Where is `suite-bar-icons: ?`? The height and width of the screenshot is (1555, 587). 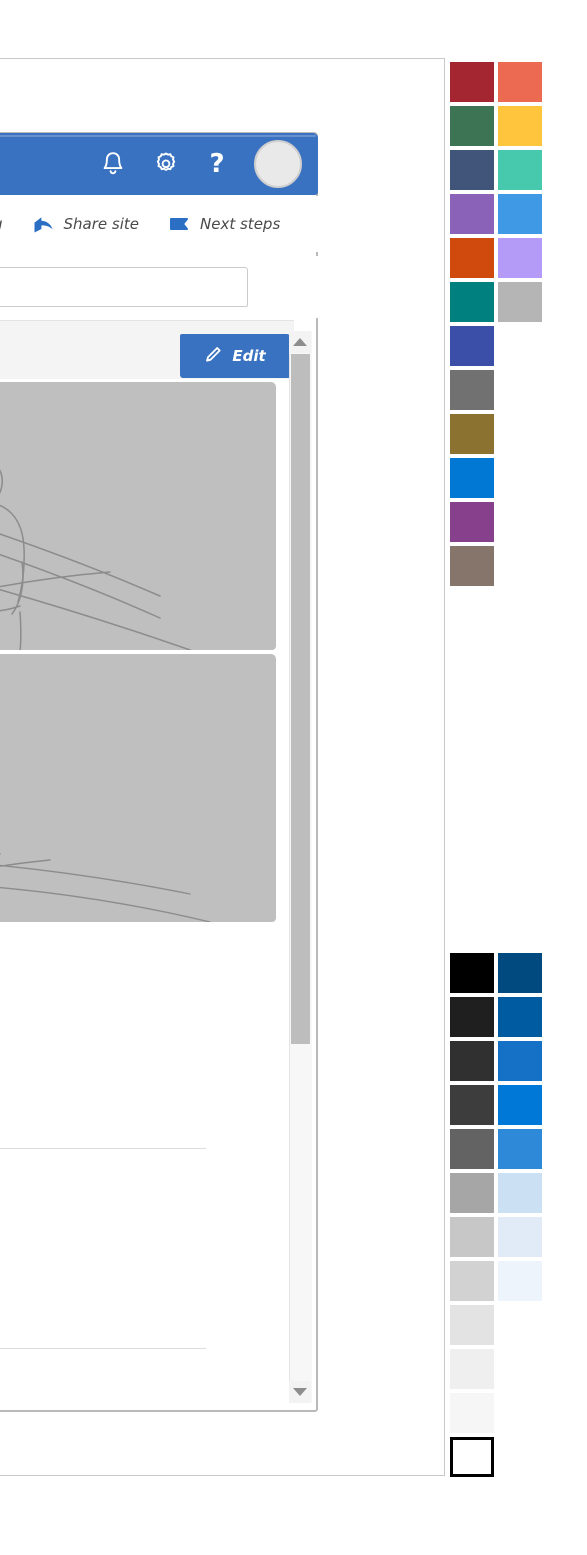
suite-bar-icons: ? is located at coordinates (206, 164).